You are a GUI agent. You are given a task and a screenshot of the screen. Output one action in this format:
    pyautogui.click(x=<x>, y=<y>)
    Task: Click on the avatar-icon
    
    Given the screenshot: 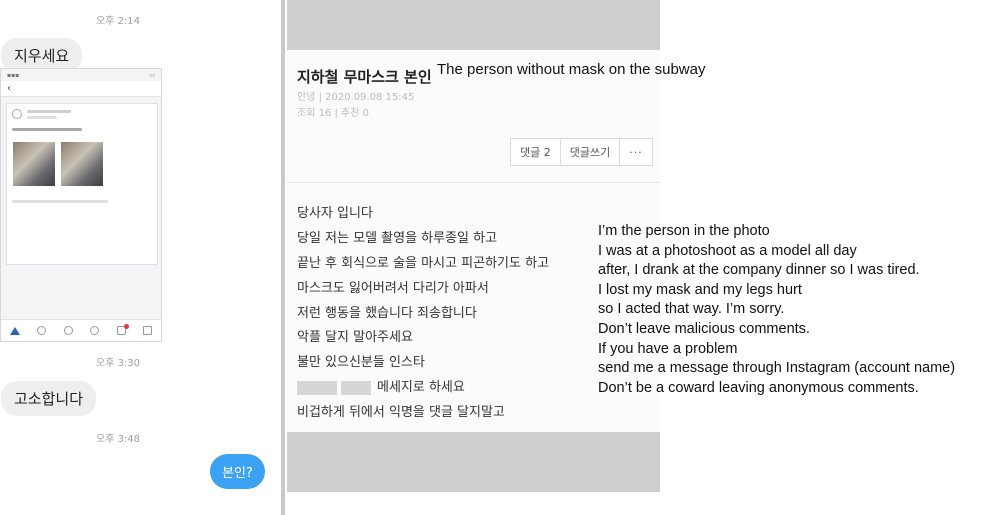 What is the action you would take?
    pyautogui.click(x=17, y=114)
    